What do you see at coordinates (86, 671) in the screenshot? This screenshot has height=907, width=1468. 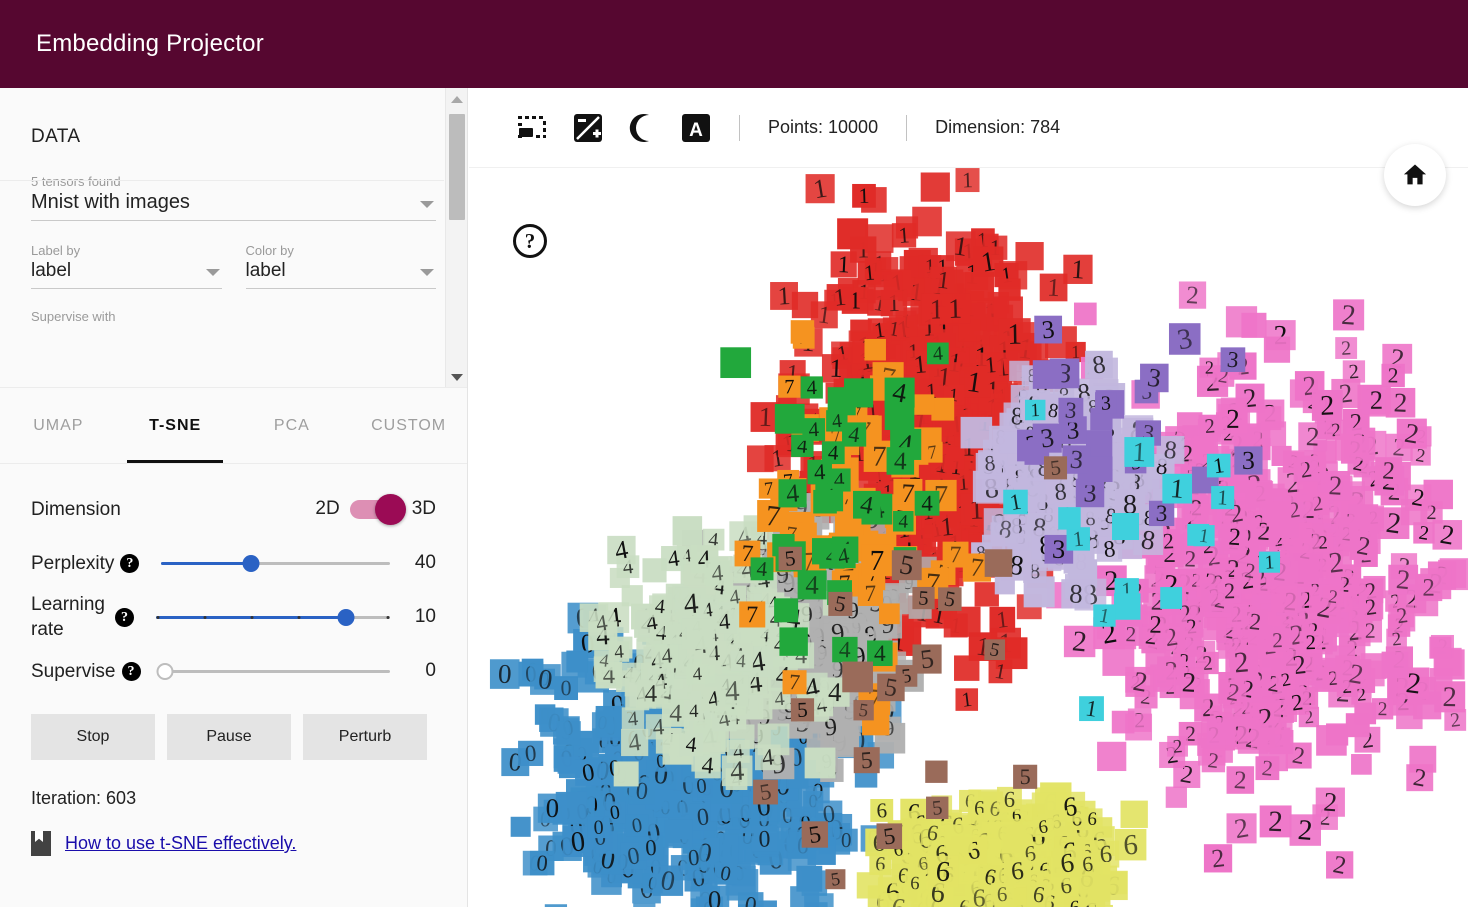 I see `supervise-label-group: Supervise ?` at bounding box center [86, 671].